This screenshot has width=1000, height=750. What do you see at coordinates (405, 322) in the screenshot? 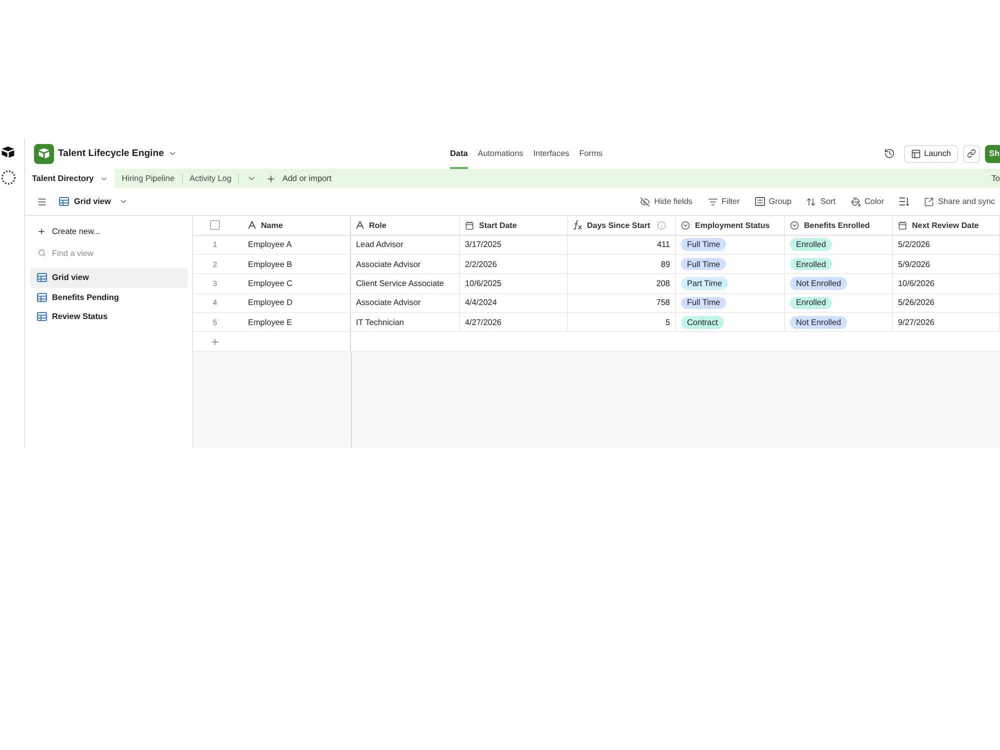
I see `table-cell: IT Technician` at bounding box center [405, 322].